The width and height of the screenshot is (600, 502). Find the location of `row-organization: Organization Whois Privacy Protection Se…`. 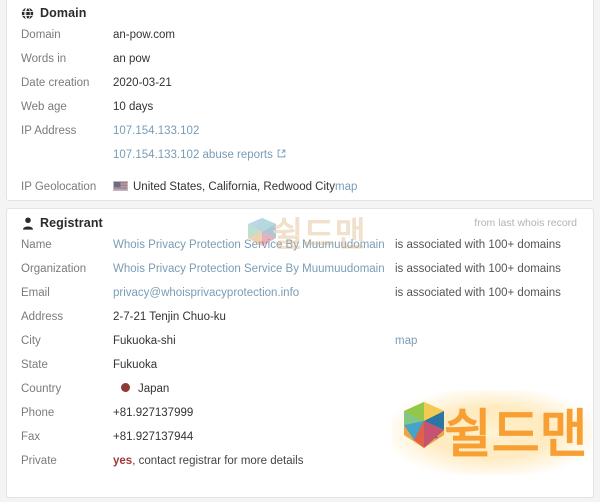

row-organization: Organization Whois Privacy Protection Se… is located at coordinates (300, 275).